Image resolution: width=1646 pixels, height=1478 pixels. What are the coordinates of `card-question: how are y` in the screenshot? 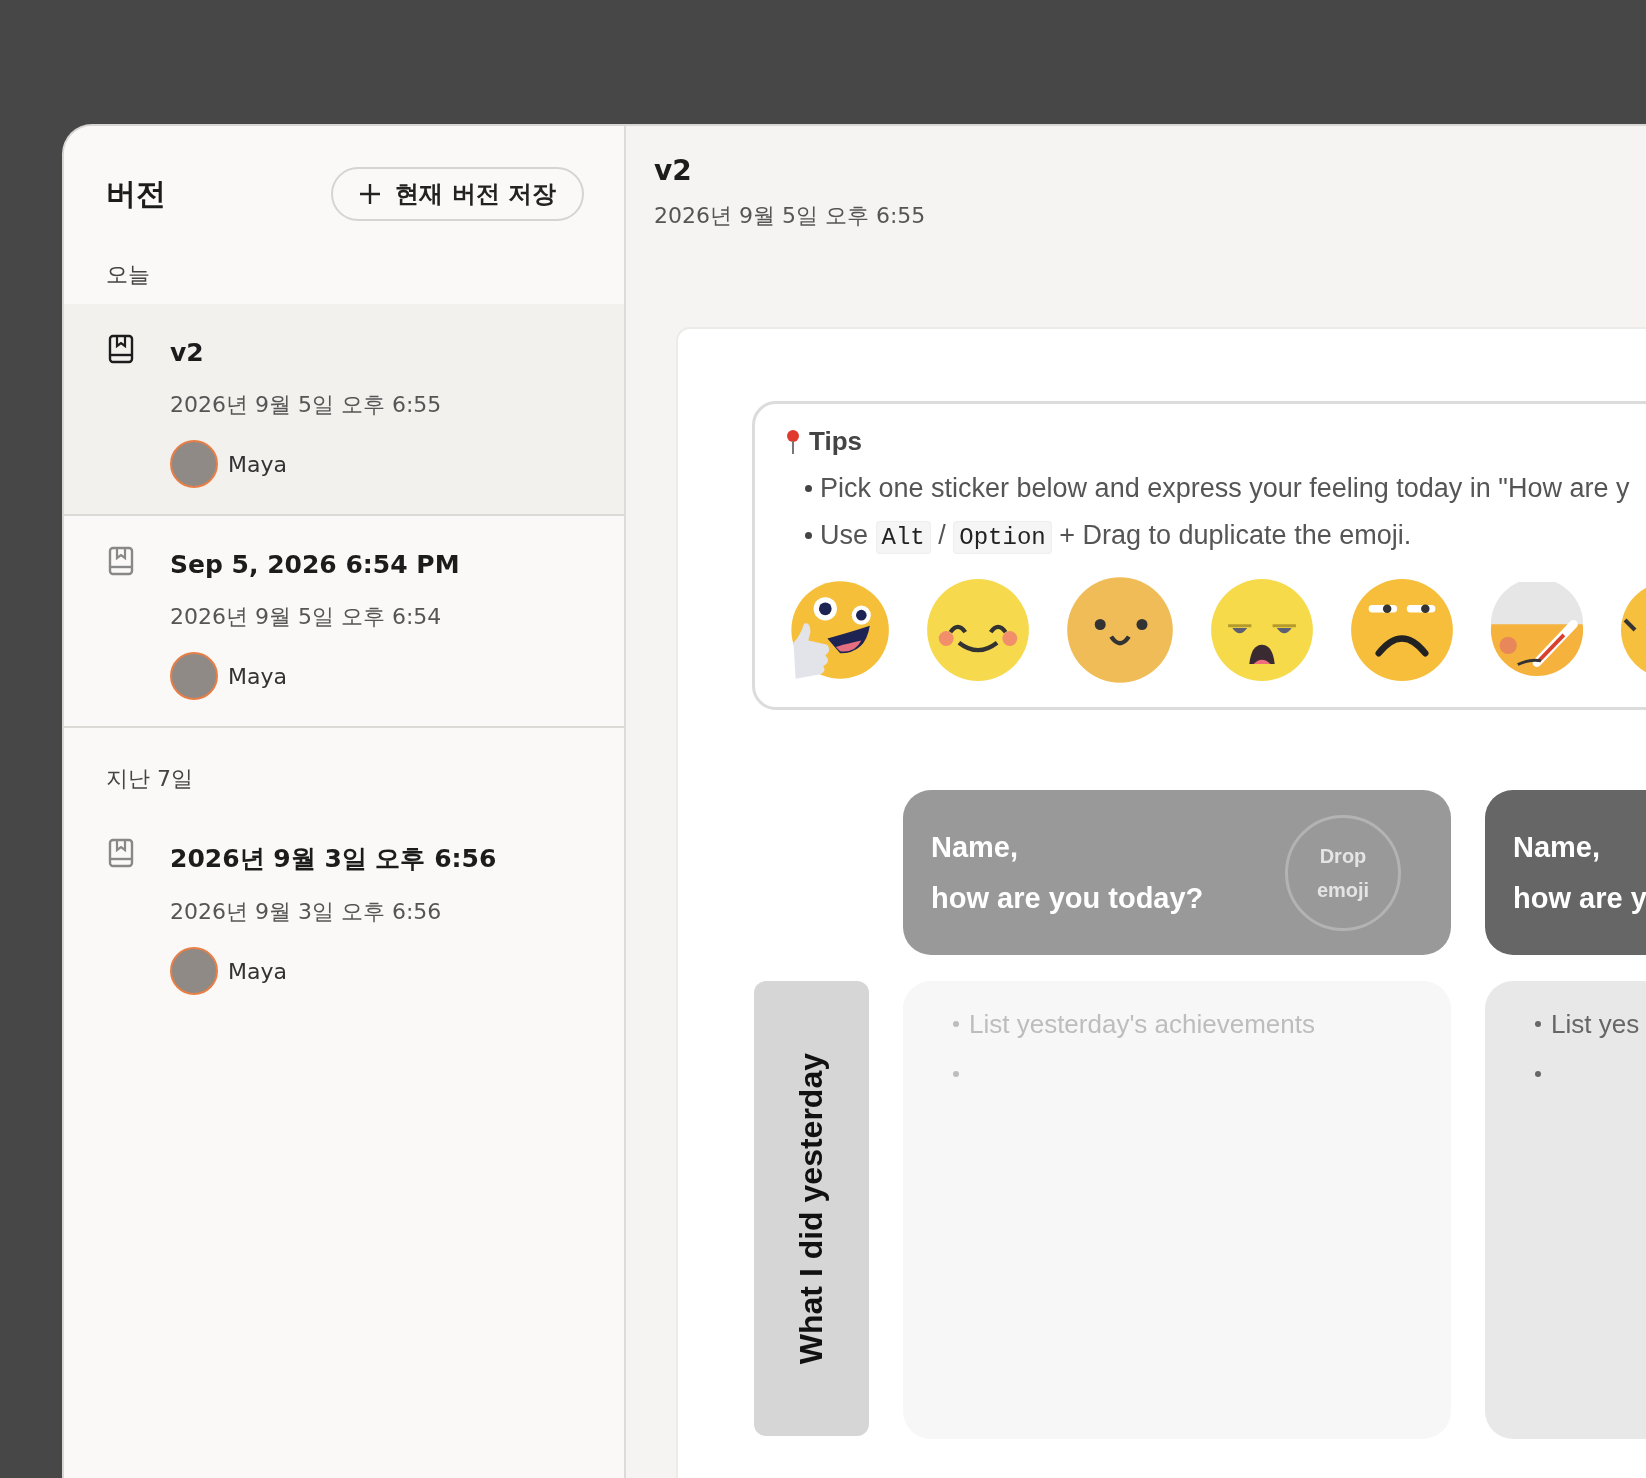 It's located at (1579, 898).